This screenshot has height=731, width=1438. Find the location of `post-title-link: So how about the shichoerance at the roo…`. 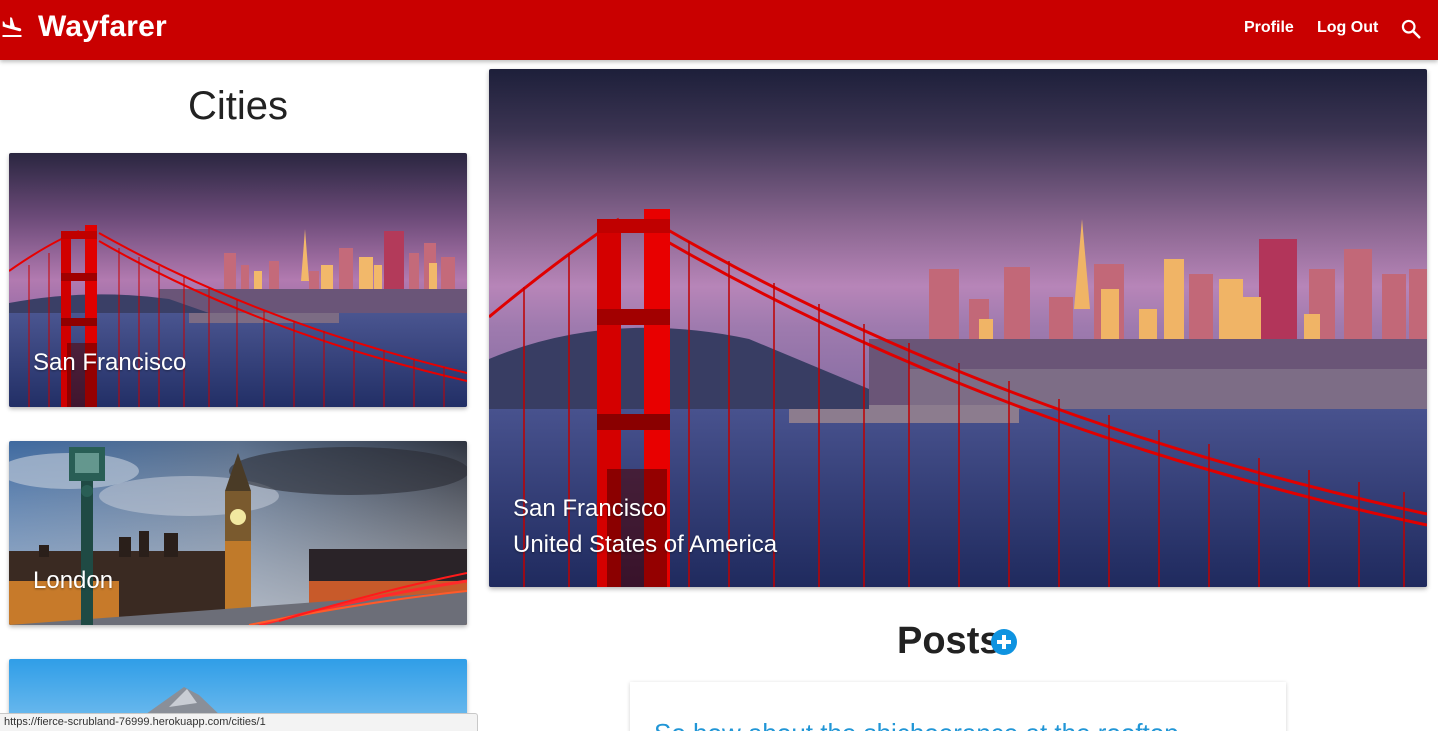

post-title-link: So how about the shichoerance at the roo… is located at coordinates (916, 724).